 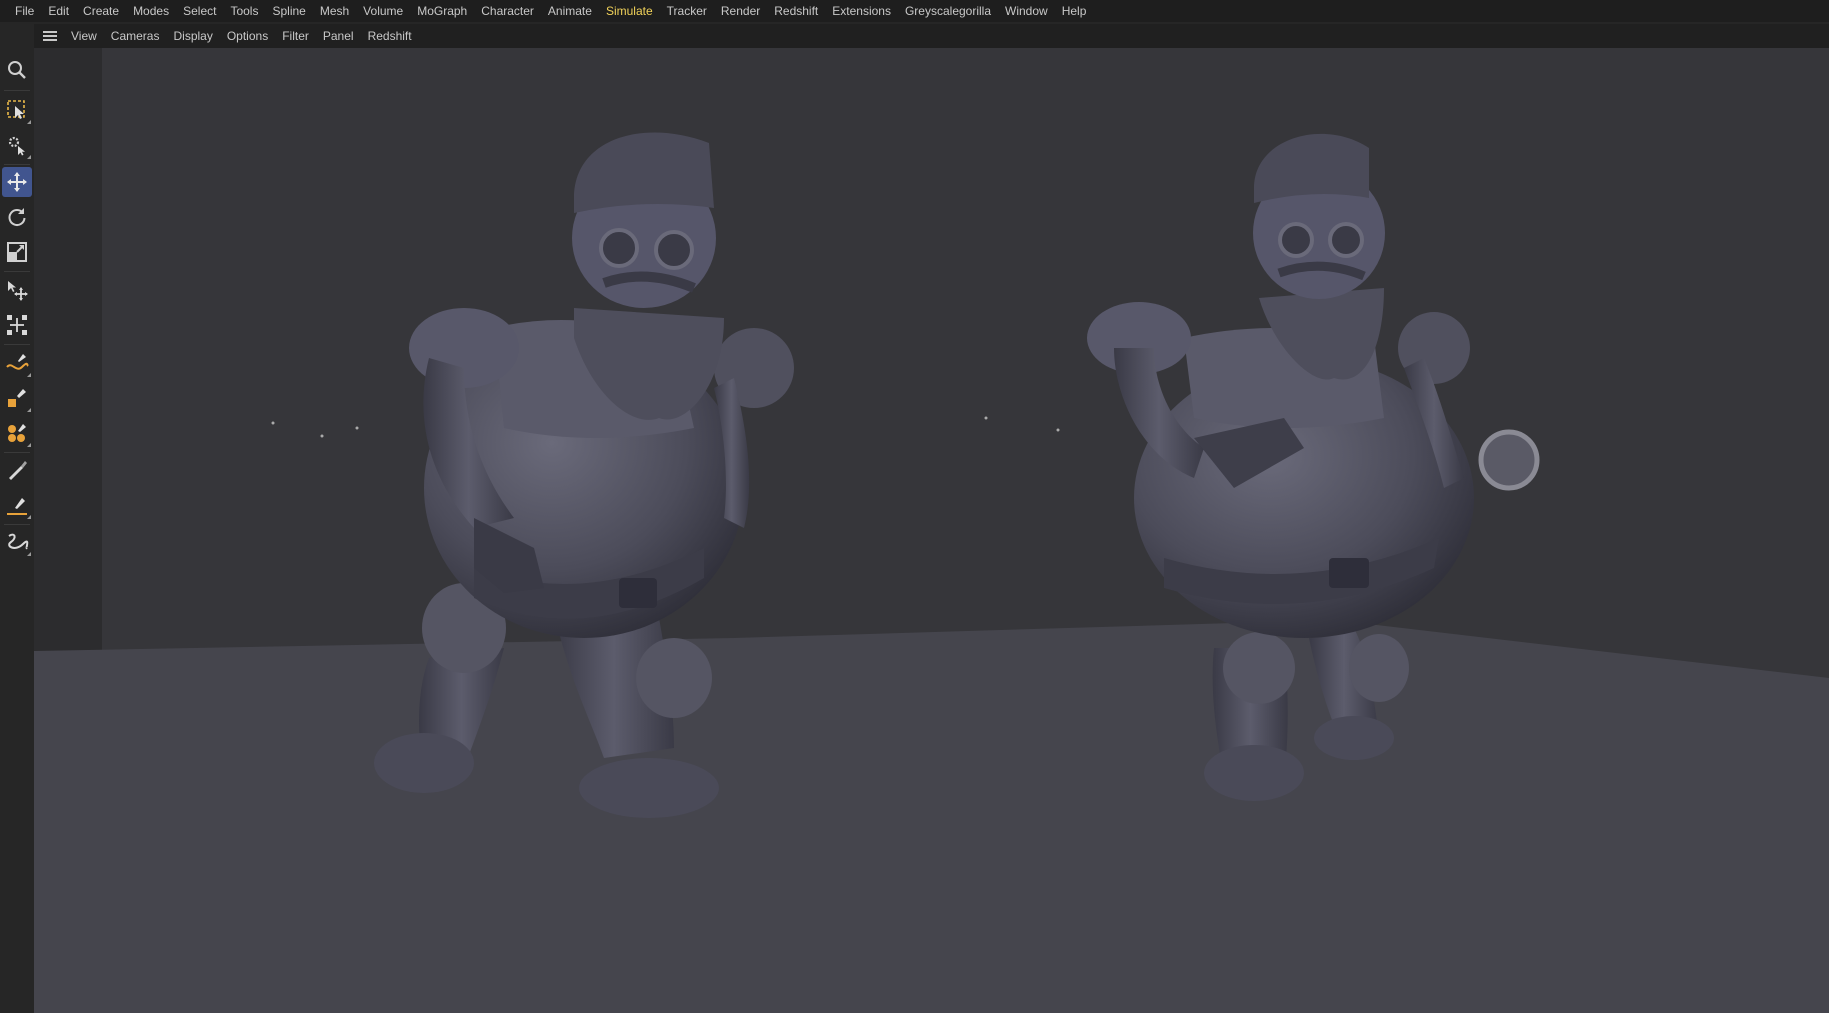 What do you see at coordinates (948, 11) in the screenshot?
I see `menu-greyscalegorilla: Greyscalegorilla` at bounding box center [948, 11].